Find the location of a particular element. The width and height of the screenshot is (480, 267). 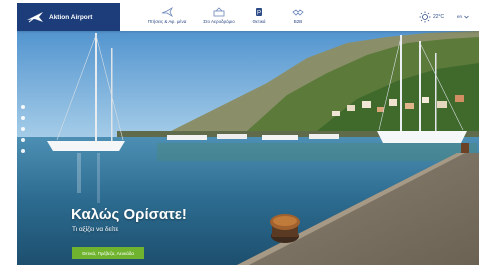

airplane-icon is located at coordinates (167, 12).